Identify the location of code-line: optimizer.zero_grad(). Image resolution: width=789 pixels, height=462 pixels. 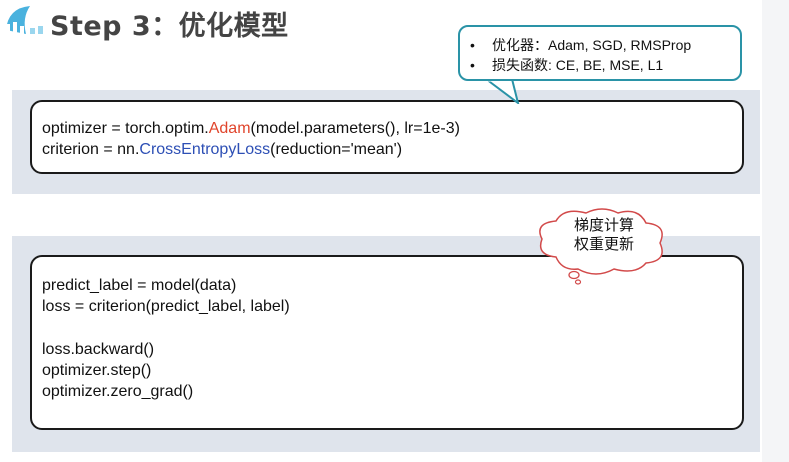
(118, 391).